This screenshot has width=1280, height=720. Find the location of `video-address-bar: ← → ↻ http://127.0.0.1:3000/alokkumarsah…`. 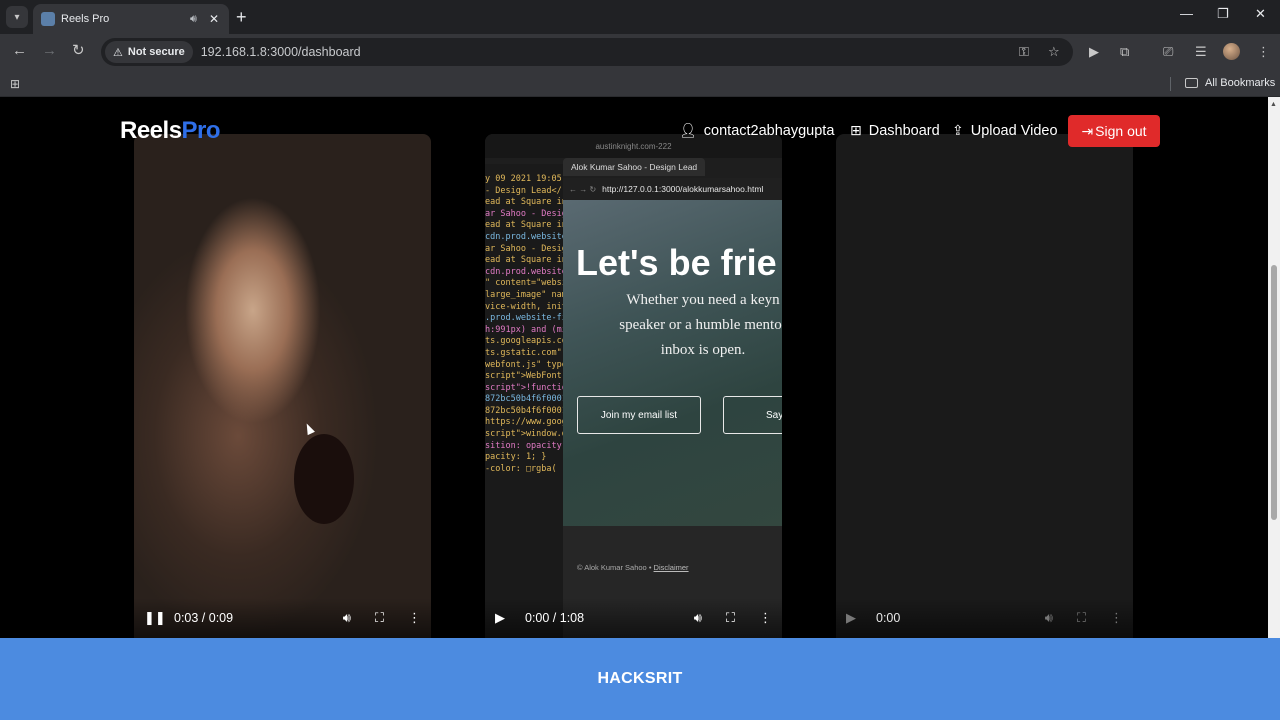

video-address-bar: ← → ↻ http://127.0.0.1:3000/alokkumarsah… is located at coordinates (672, 189).